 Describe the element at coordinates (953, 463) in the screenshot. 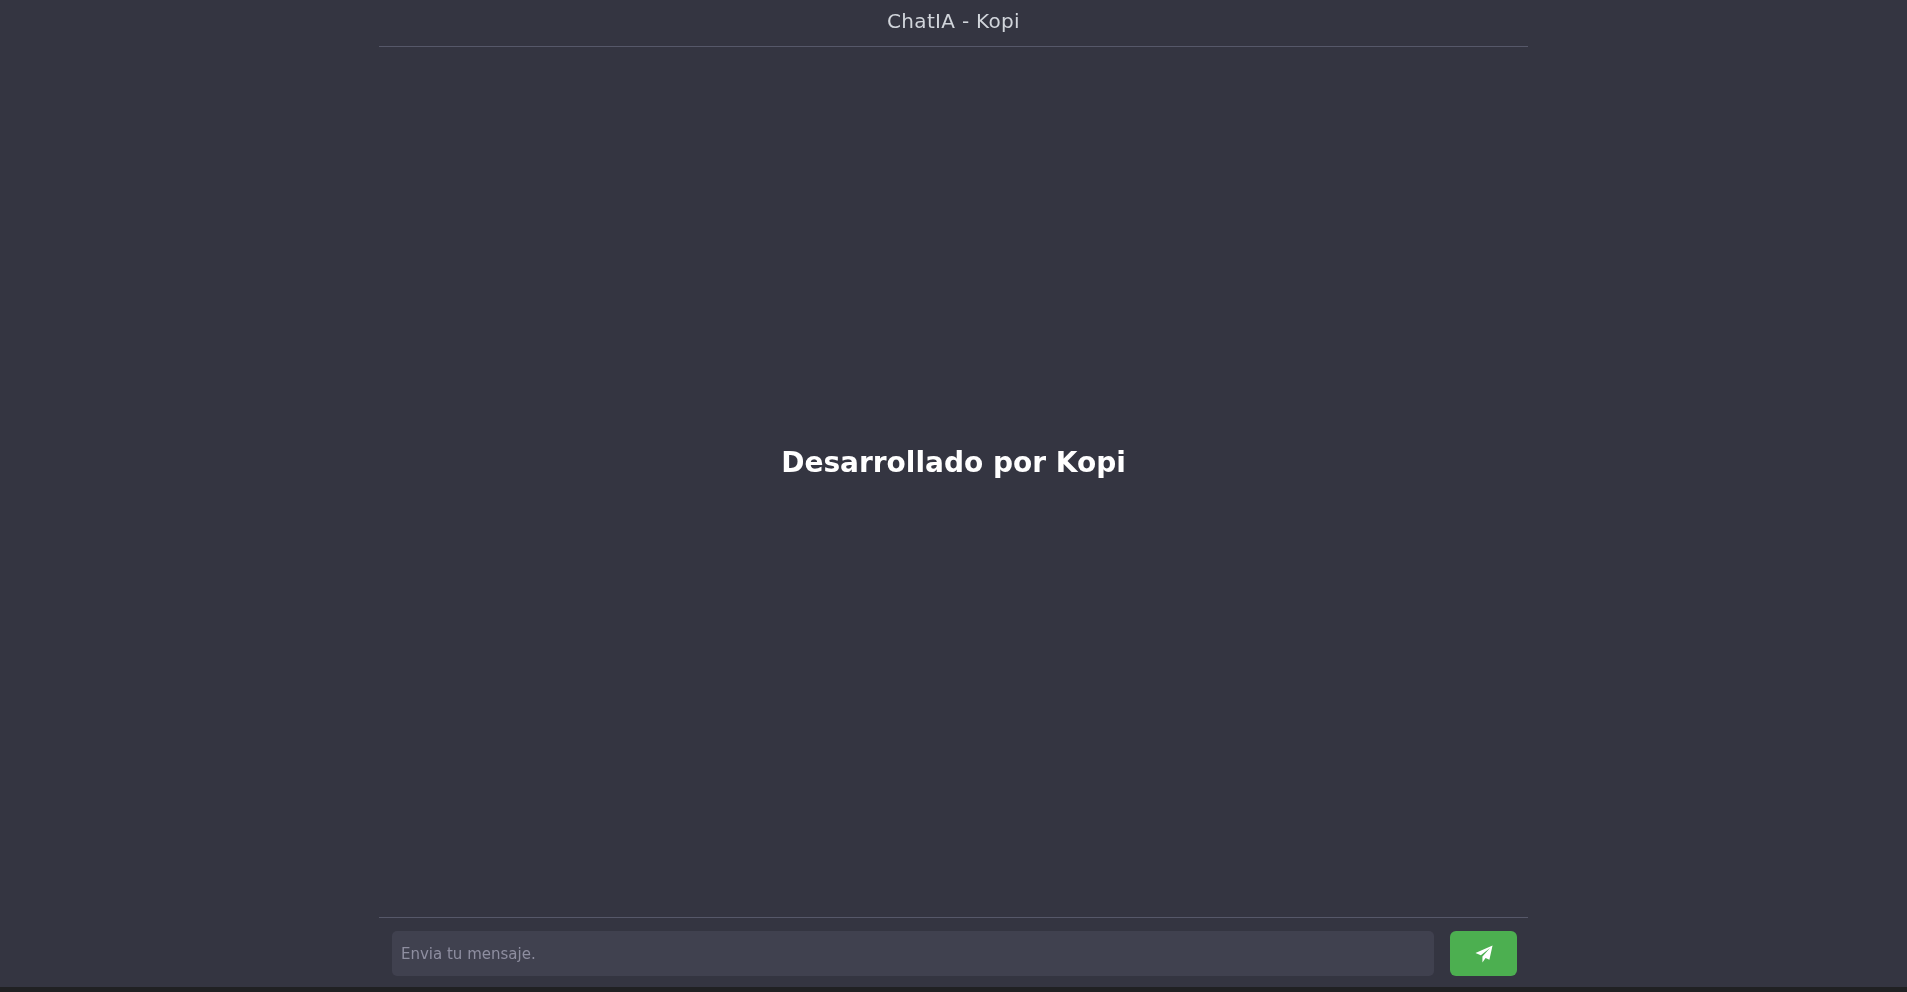

I see `credit-heading: Desarrollado por Kopi` at that location.